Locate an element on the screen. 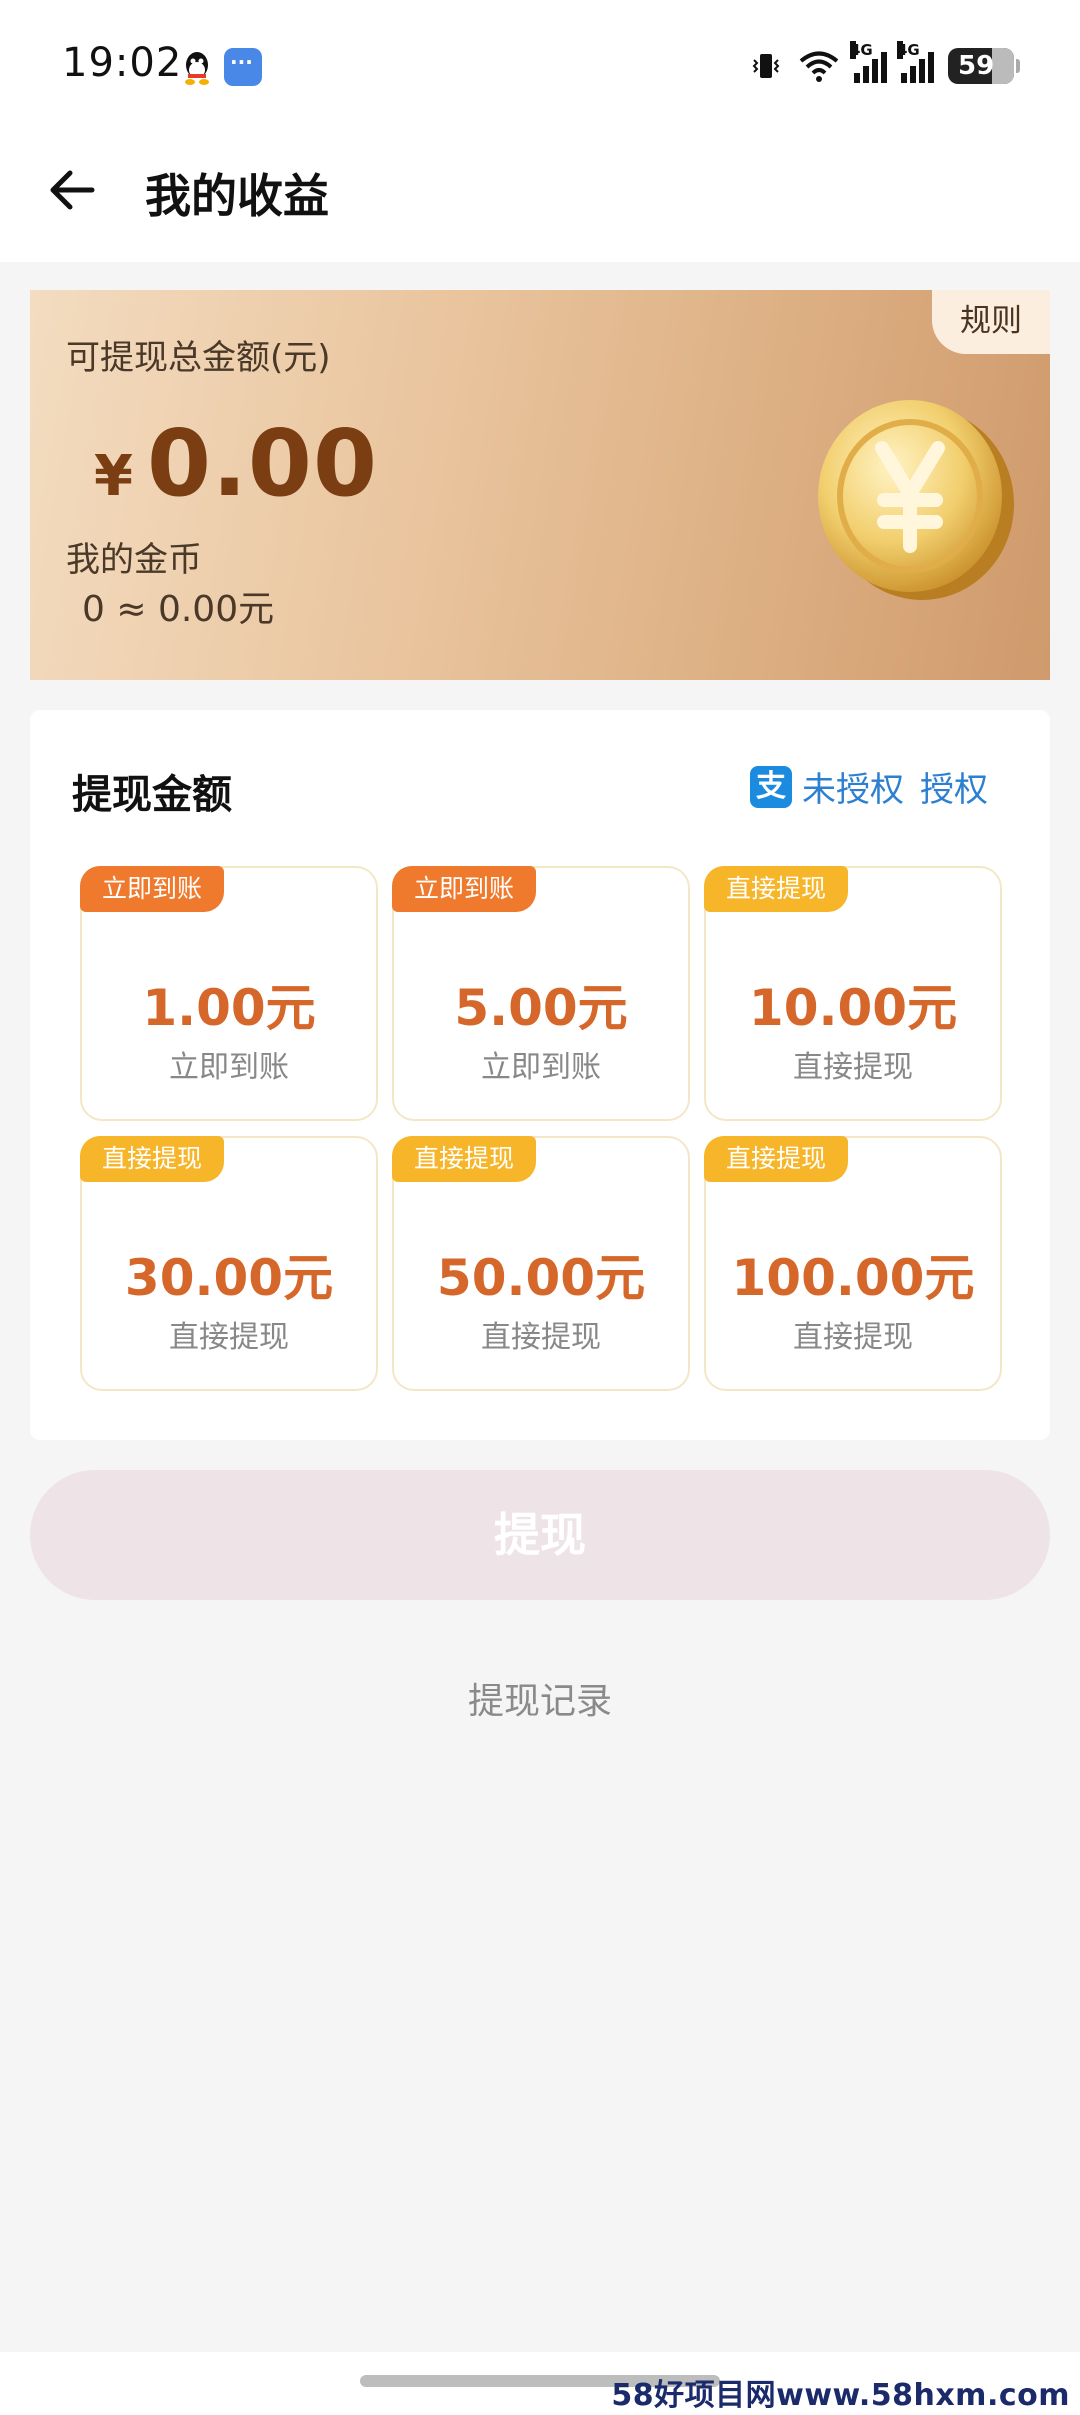 The width and height of the screenshot is (1080, 2415). withdraw-button: 提现 is located at coordinates (540, 1535).